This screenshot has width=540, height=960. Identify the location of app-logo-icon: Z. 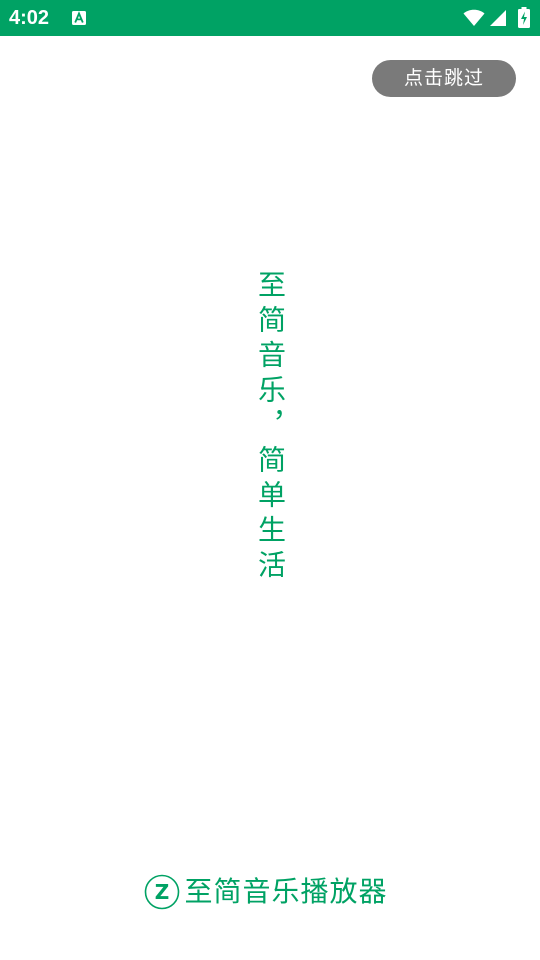
(162, 892).